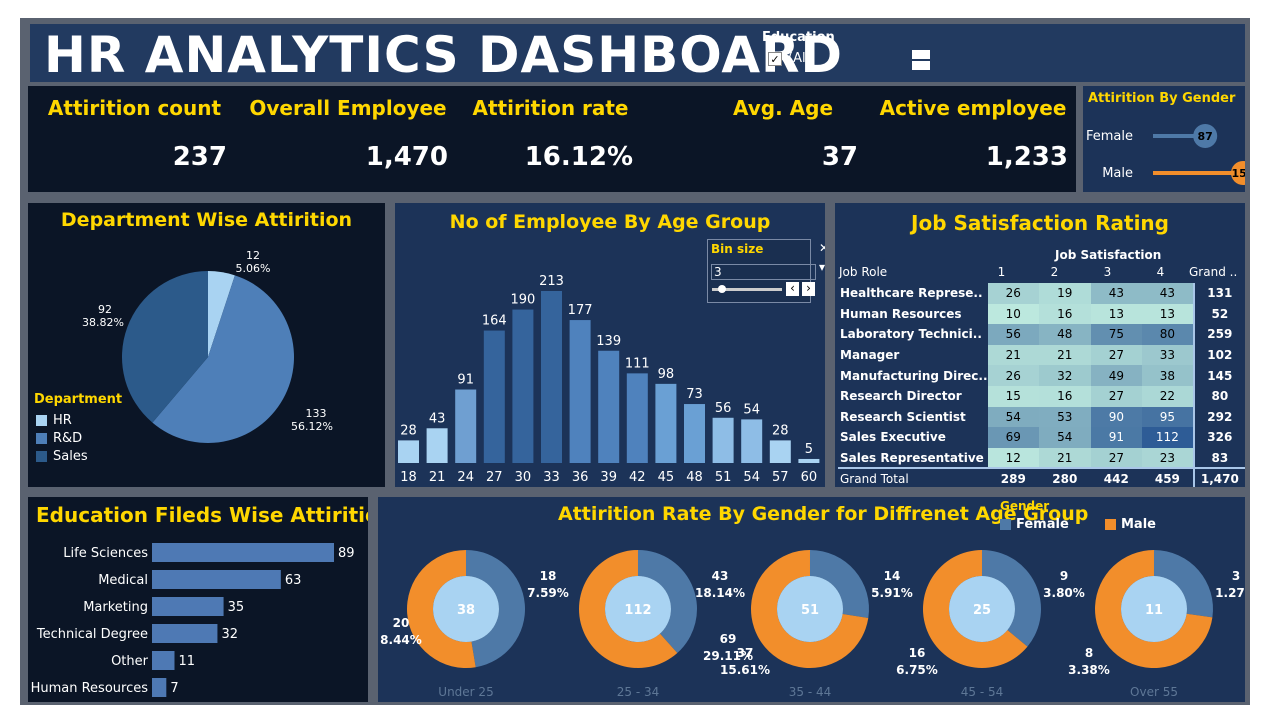 The height and width of the screenshot is (720, 1280). Describe the element at coordinates (911, 334) in the screenshot. I see `job-role-cell: Laboratory Technici..` at that location.